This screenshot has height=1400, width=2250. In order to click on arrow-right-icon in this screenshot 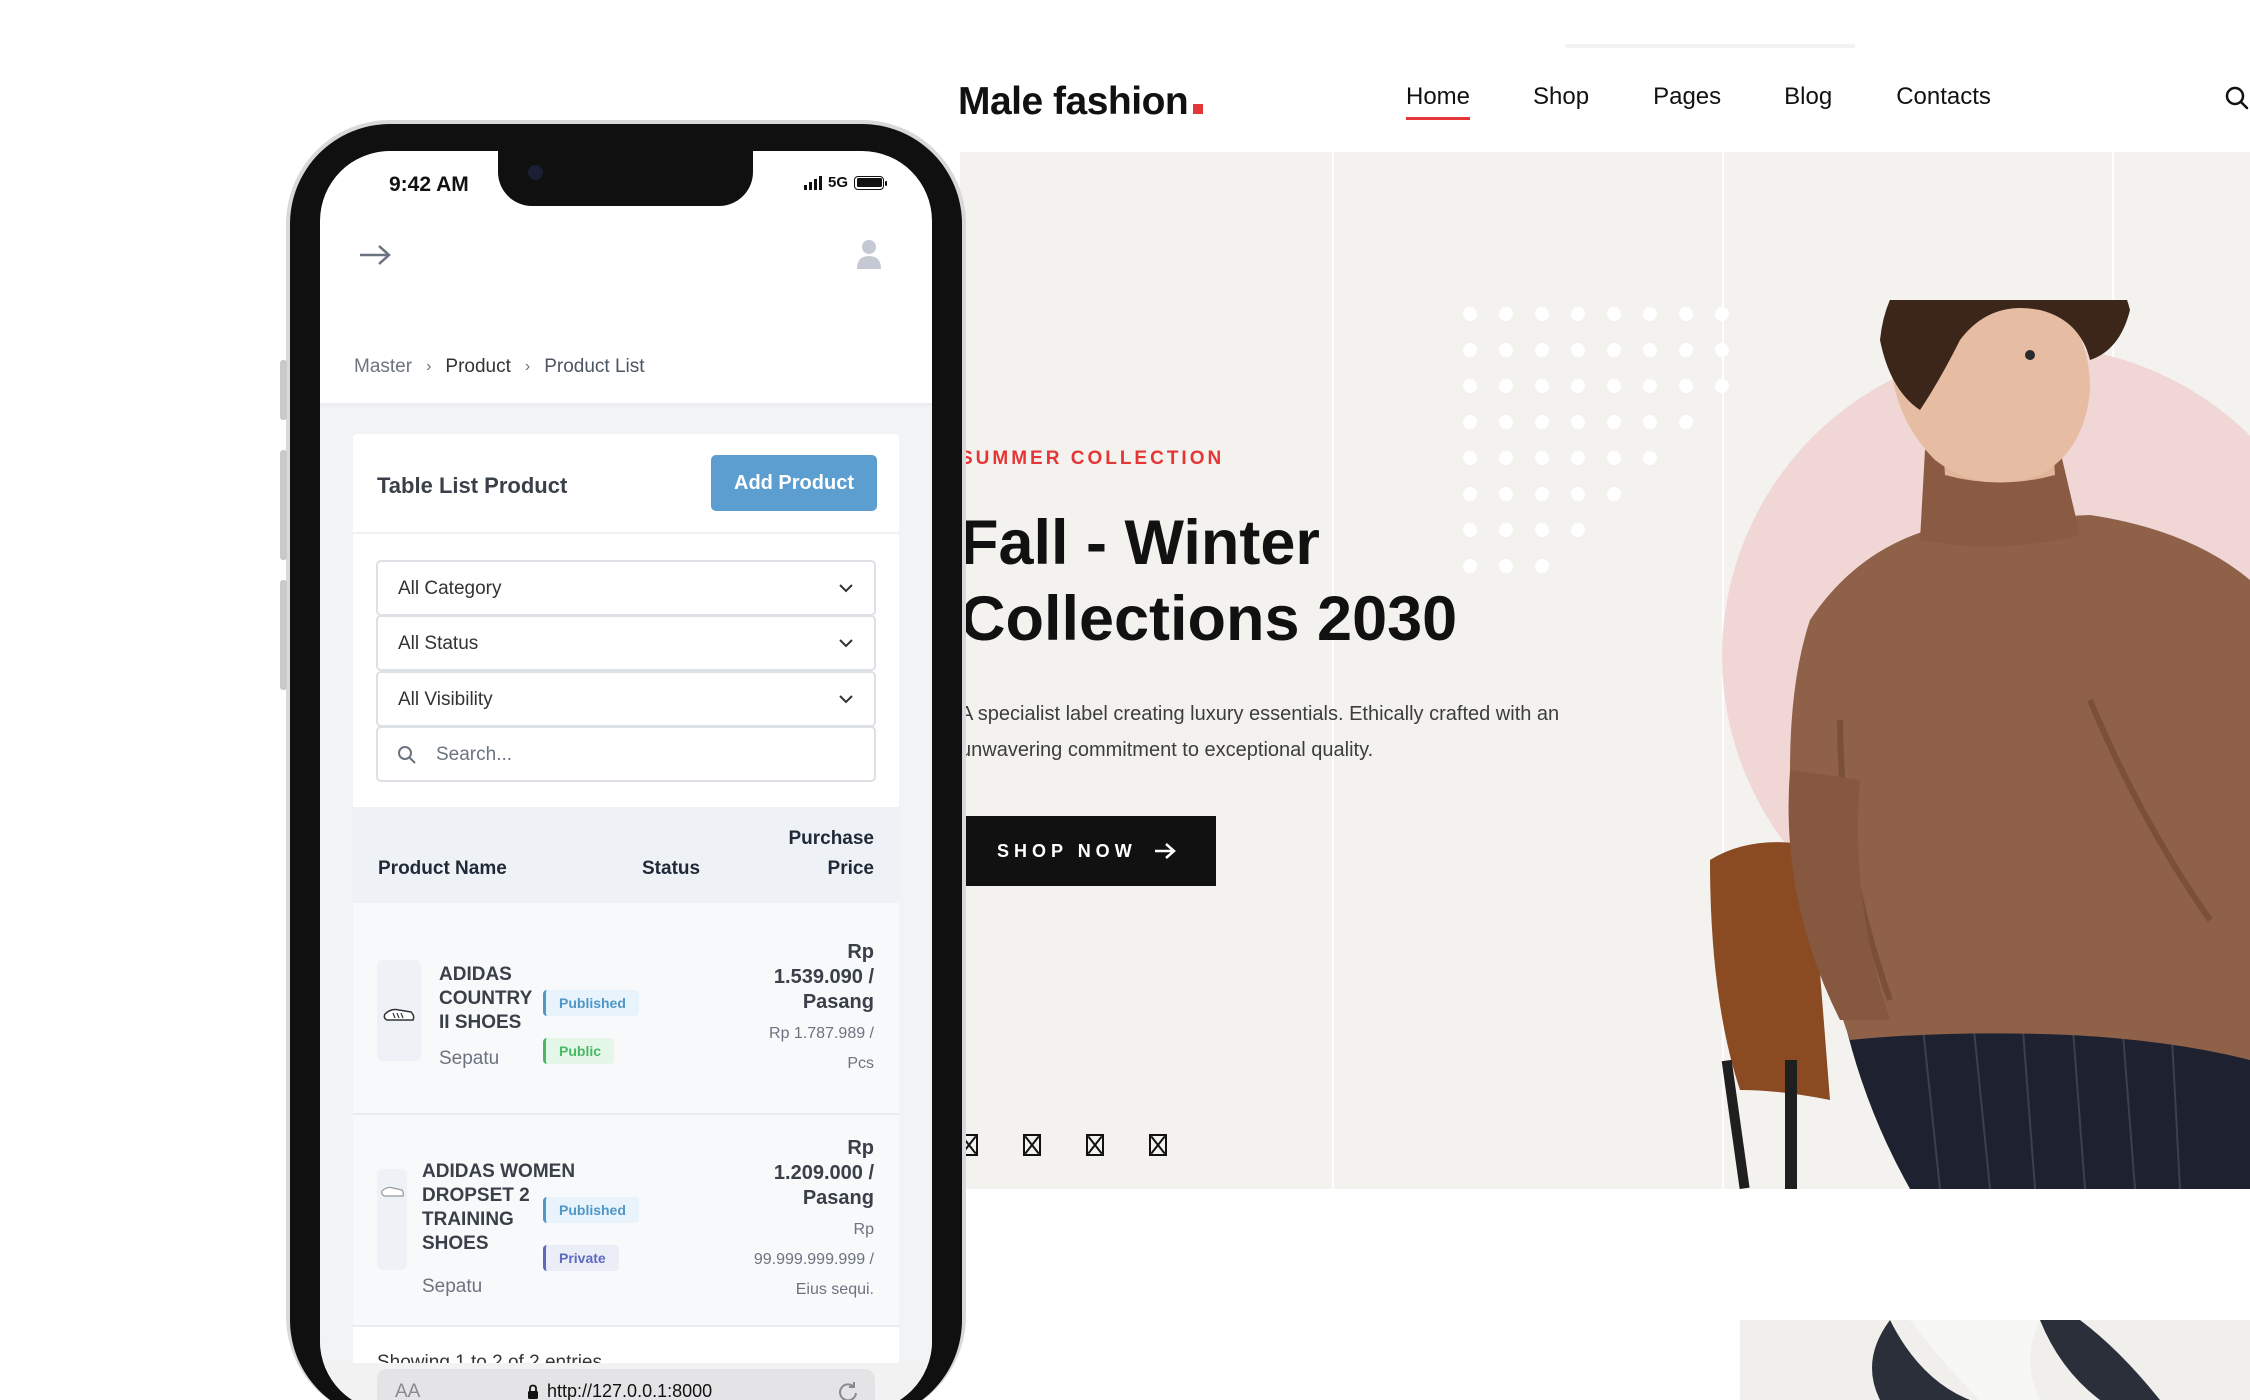, I will do `click(1165, 851)`.